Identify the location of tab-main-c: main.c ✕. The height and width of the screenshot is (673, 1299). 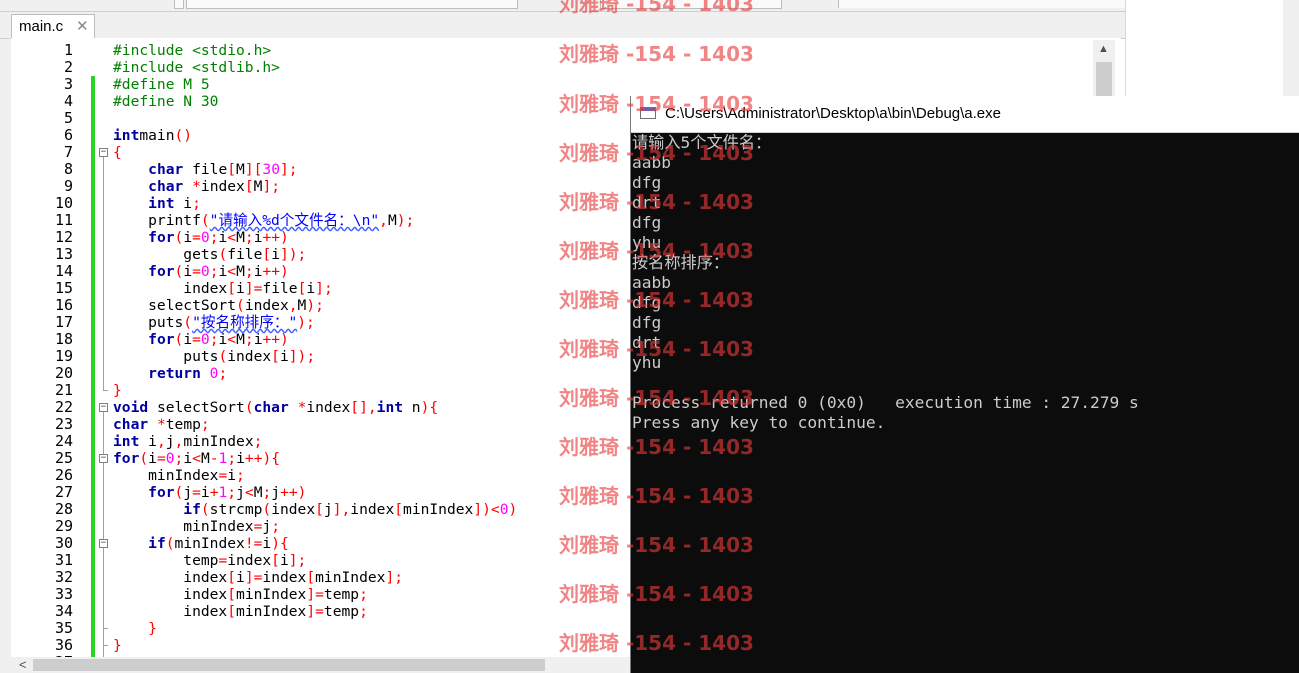
(53, 26).